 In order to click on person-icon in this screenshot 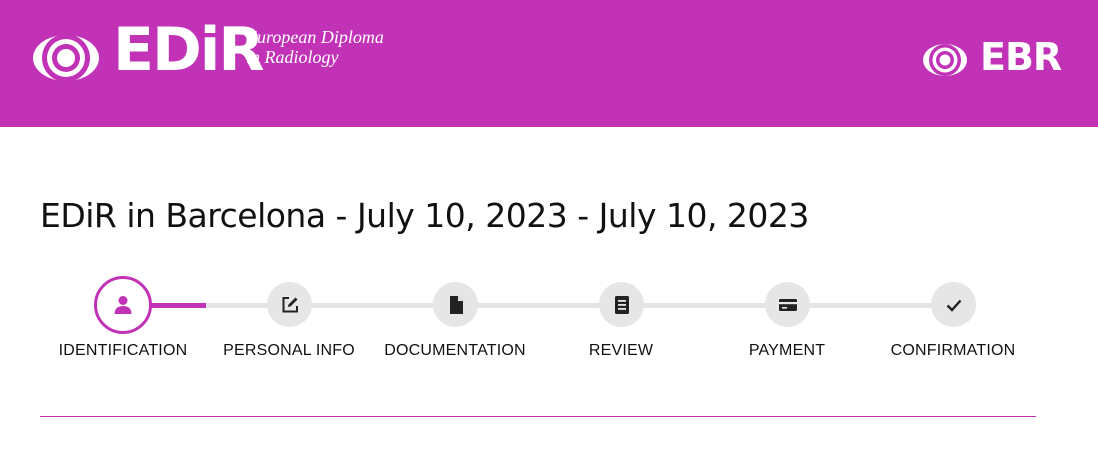, I will do `click(123, 305)`.